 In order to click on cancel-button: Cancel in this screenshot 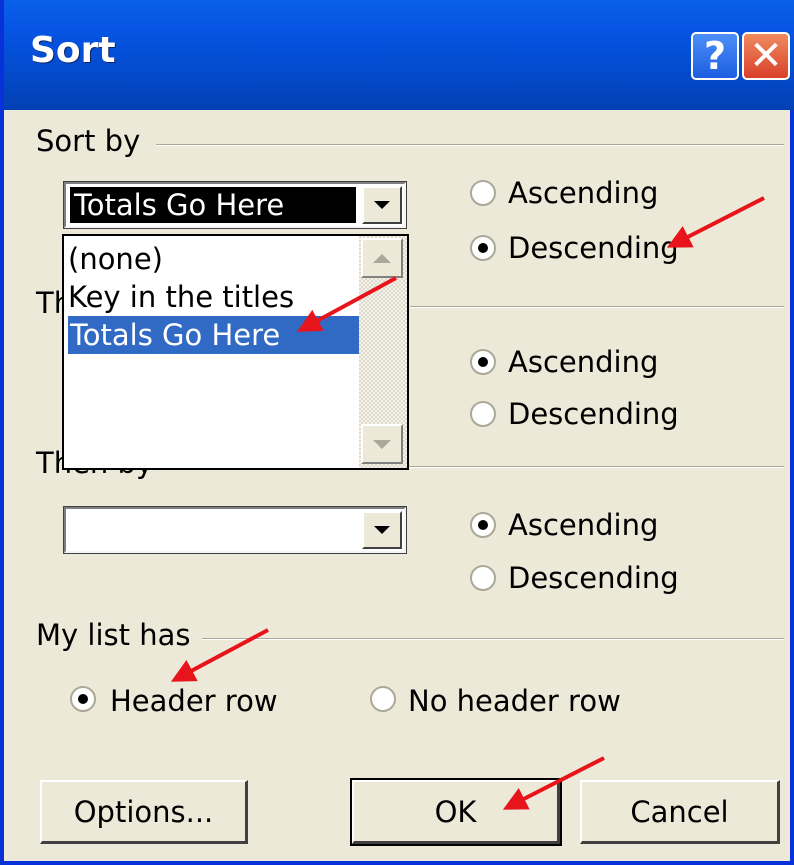, I will do `click(680, 812)`.